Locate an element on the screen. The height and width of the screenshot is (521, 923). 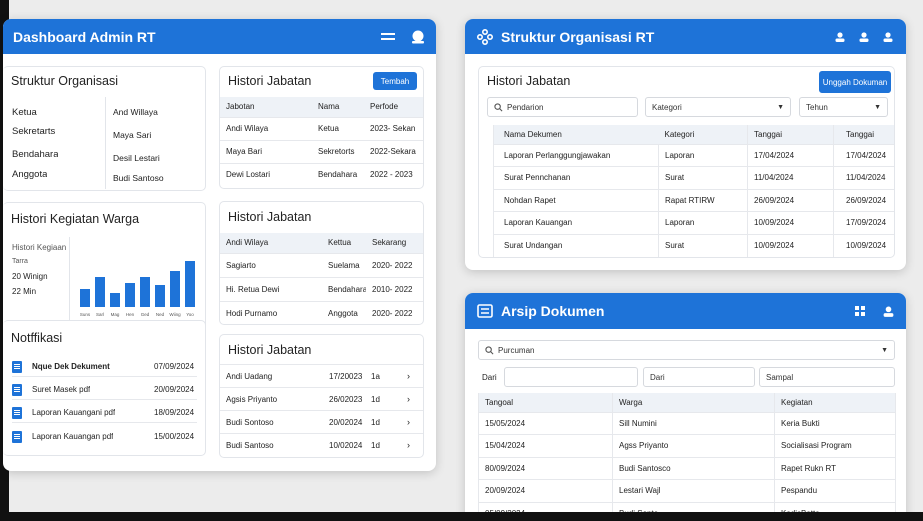
table-cell: 15/05/2024 is located at coordinates (505, 423).